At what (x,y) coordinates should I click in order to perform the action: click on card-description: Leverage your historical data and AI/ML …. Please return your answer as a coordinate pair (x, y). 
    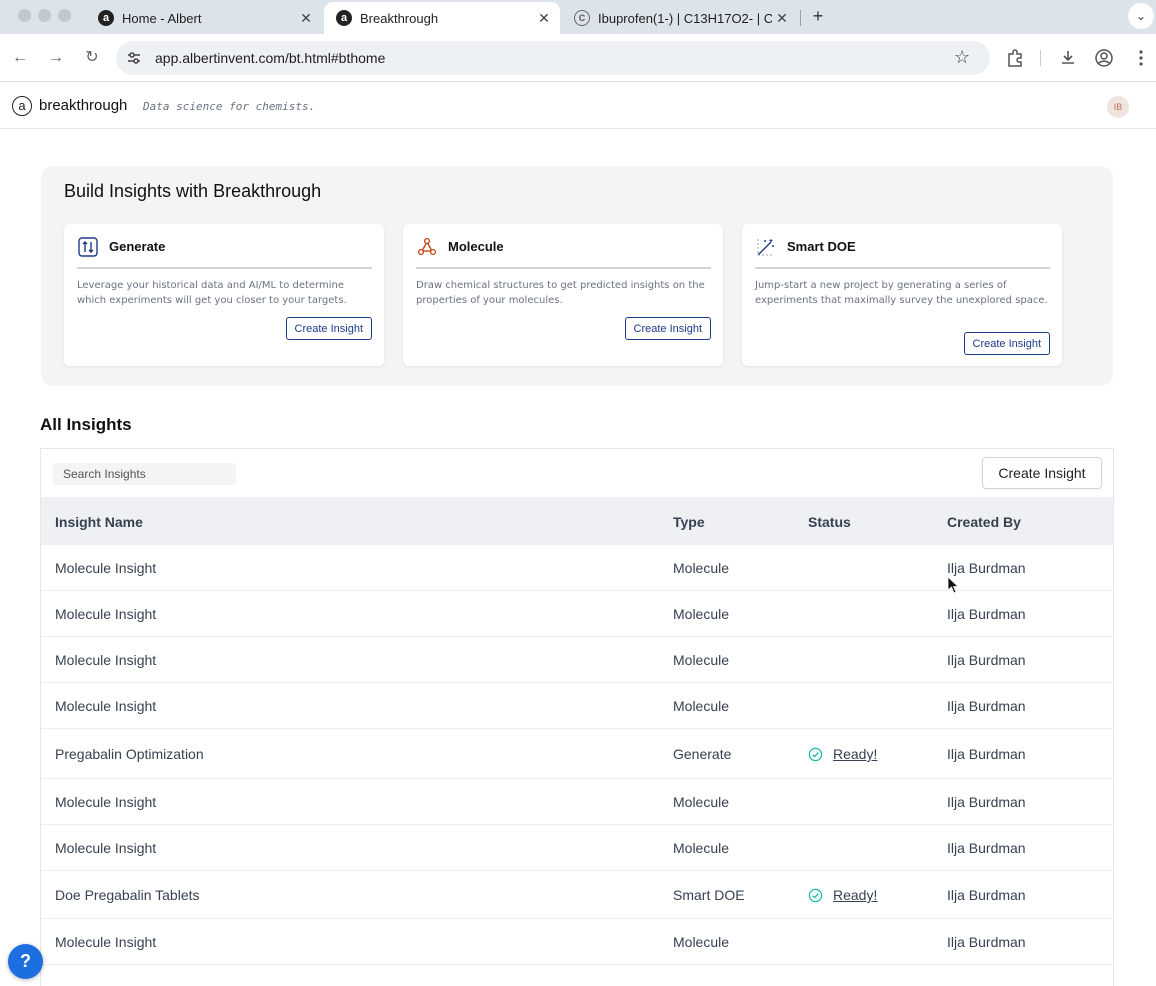
    Looking at the image, I should click on (212, 293).